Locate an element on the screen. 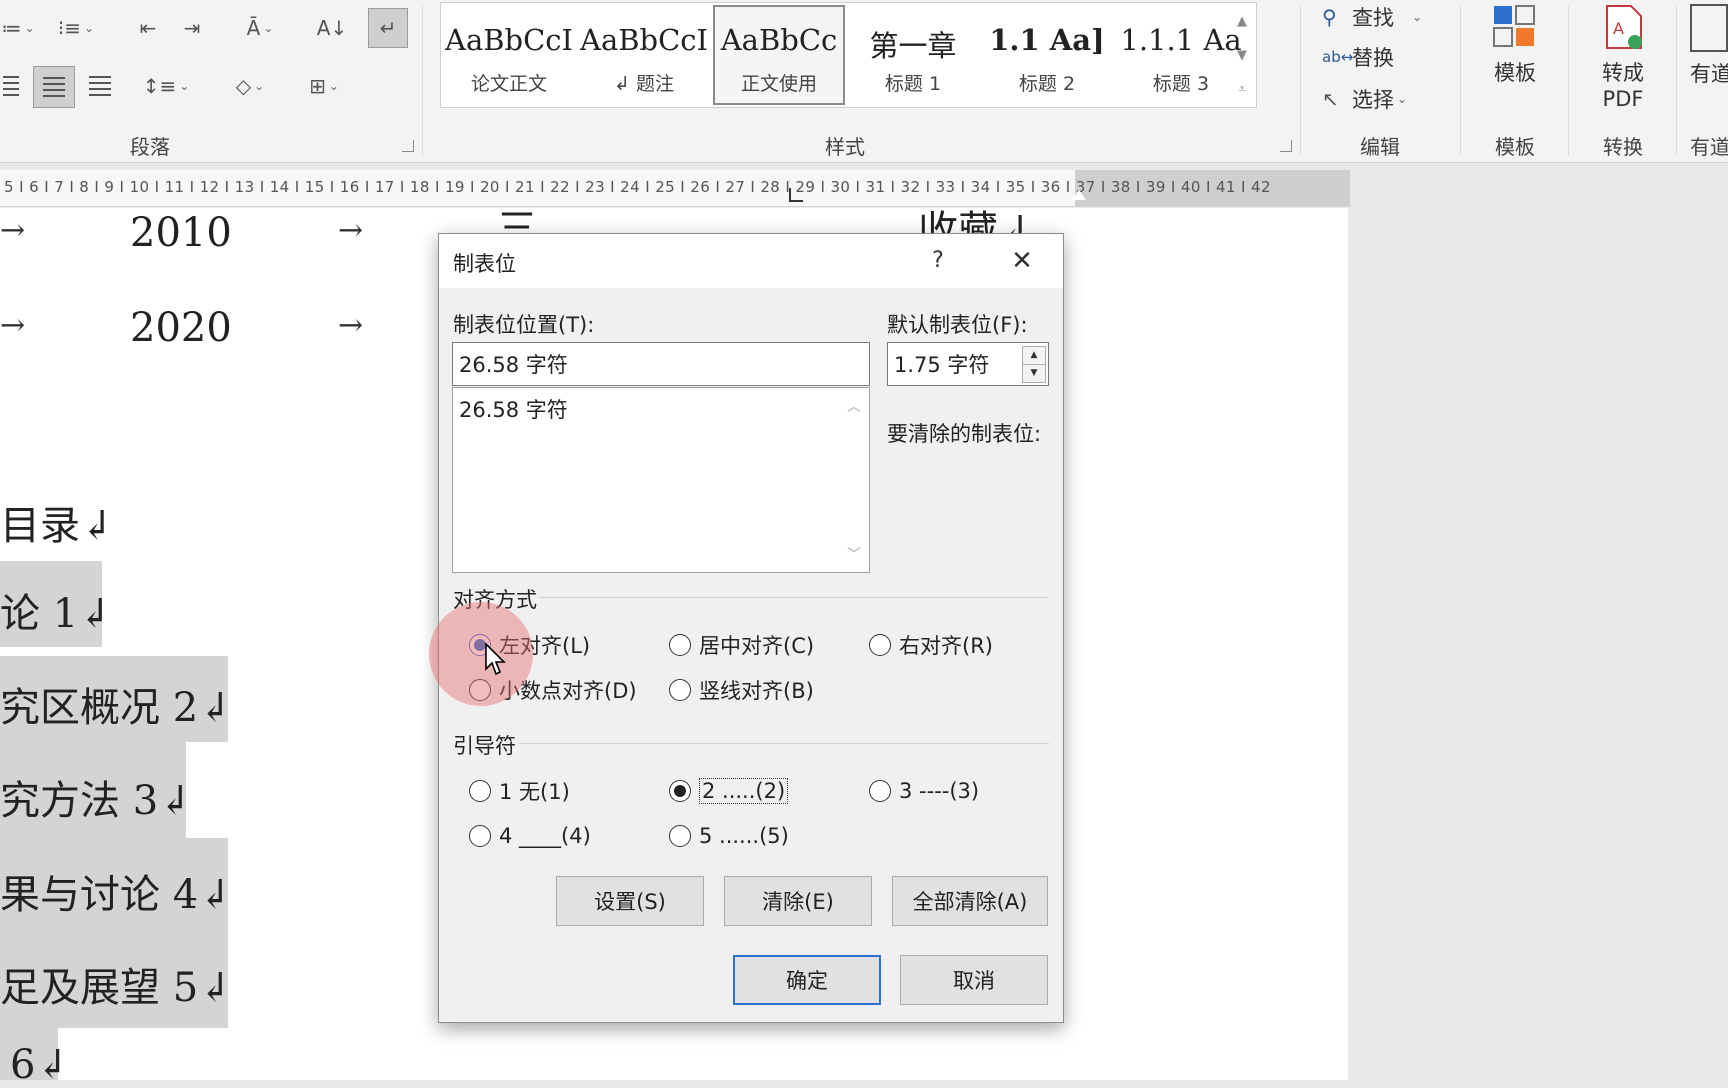  justify-icon is located at coordinates (54, 87).